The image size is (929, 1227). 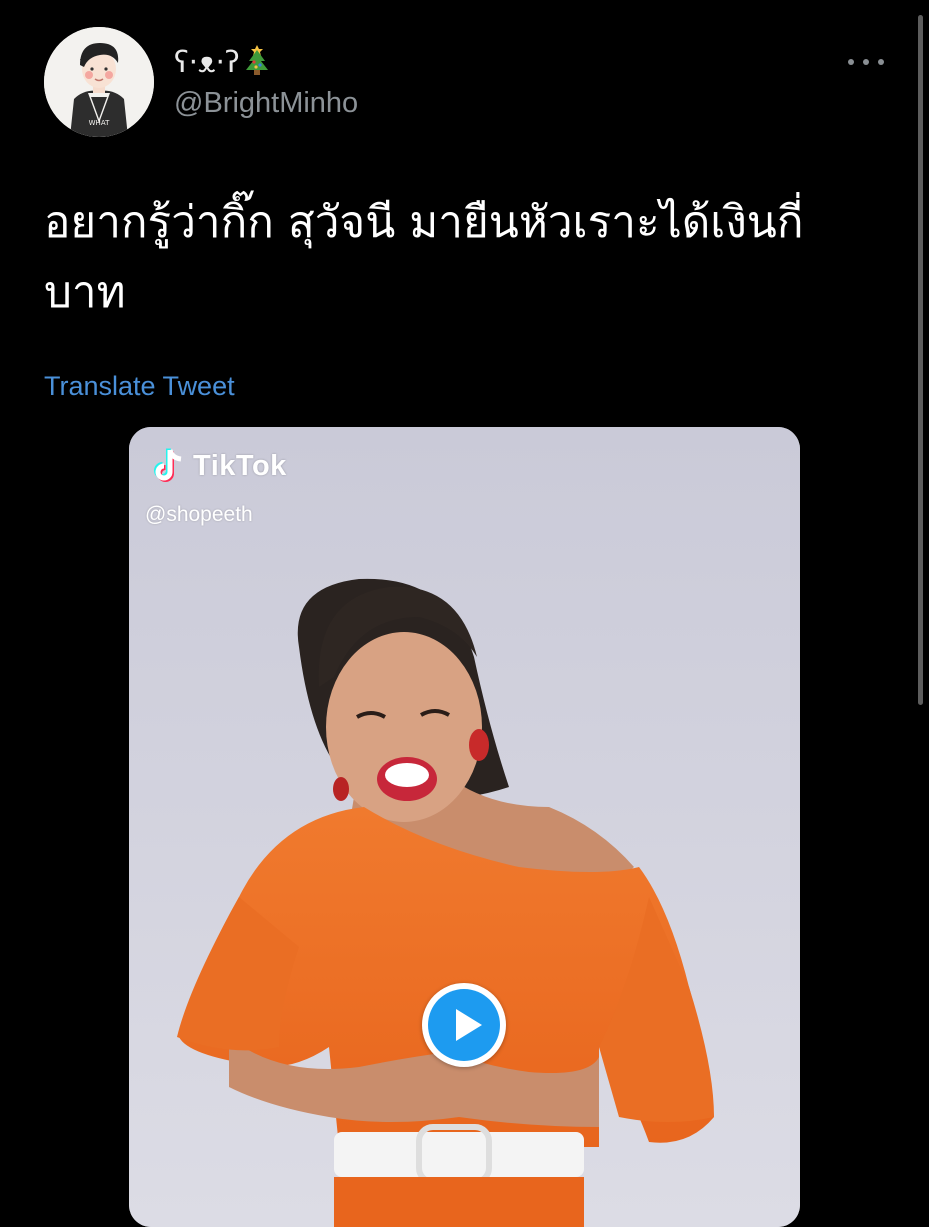 I want to click on tiktok-username: @shopeeth, so click(x=199, y=514).